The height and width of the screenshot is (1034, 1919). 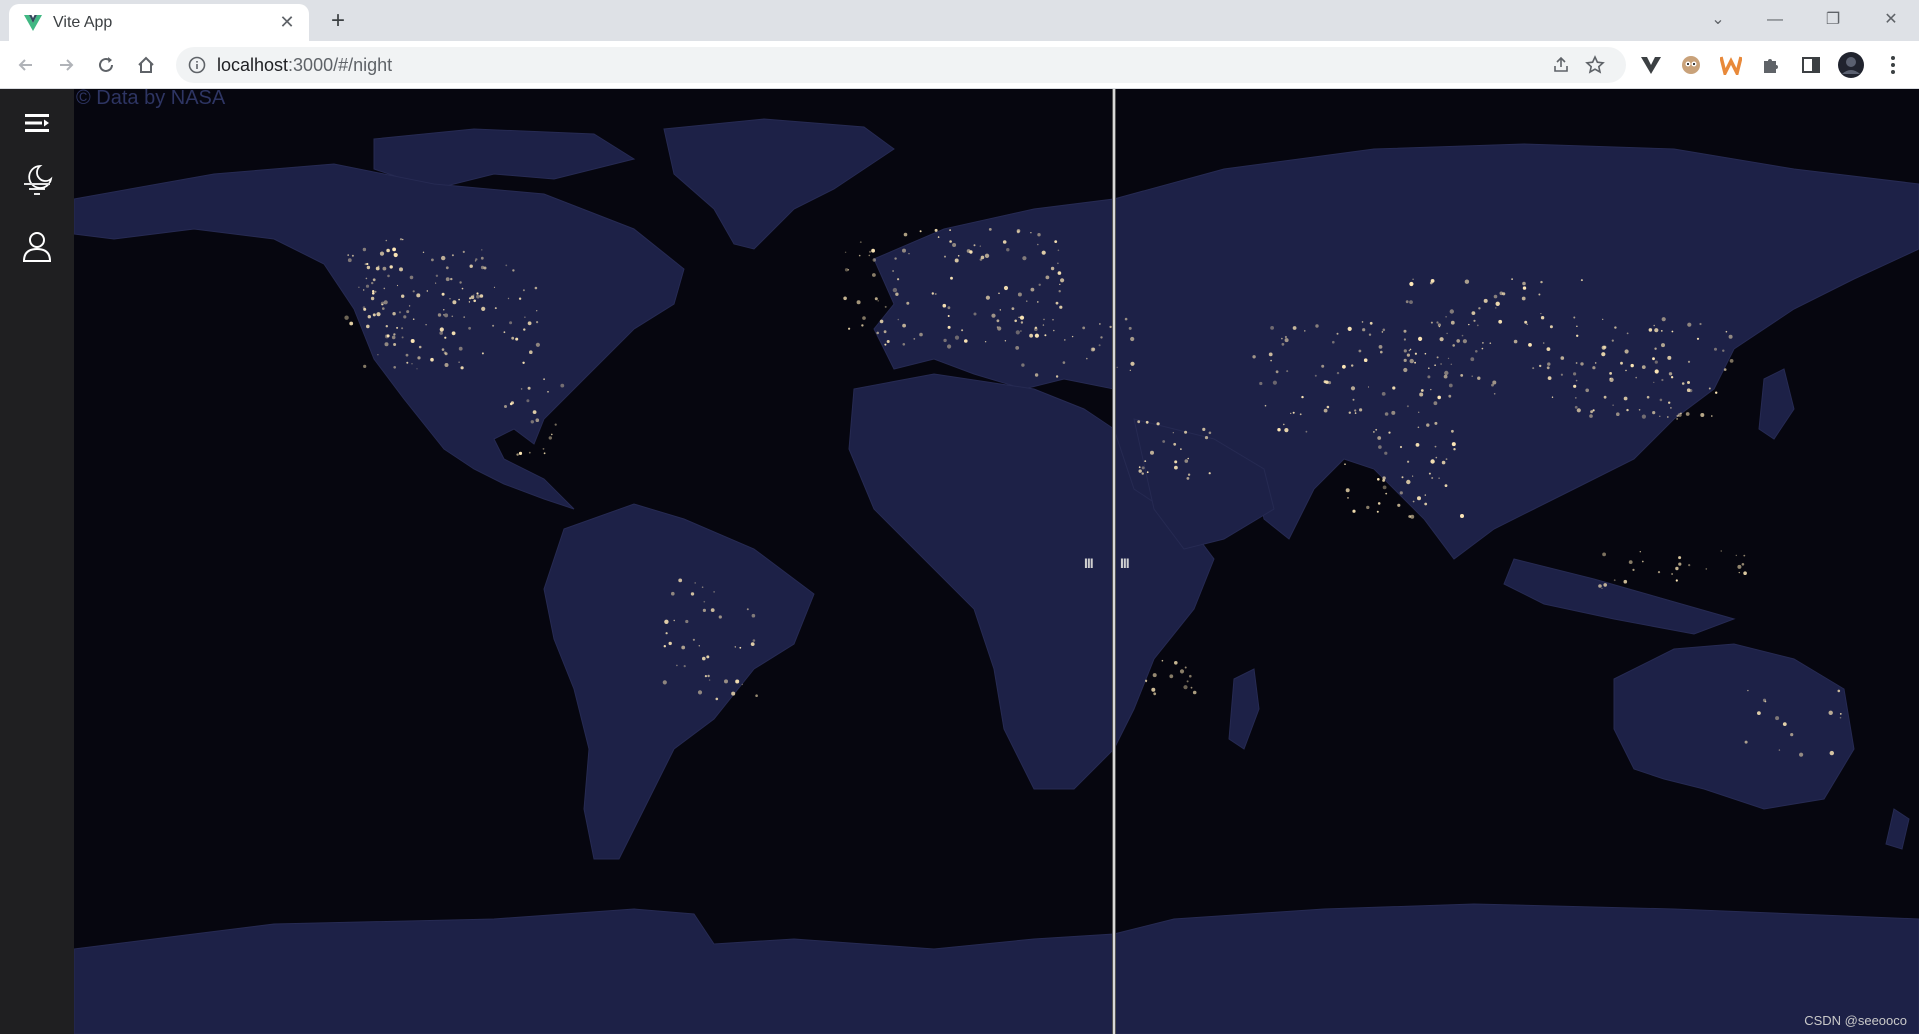 I want to click on night-mode-button, so click(x=37, y=179).